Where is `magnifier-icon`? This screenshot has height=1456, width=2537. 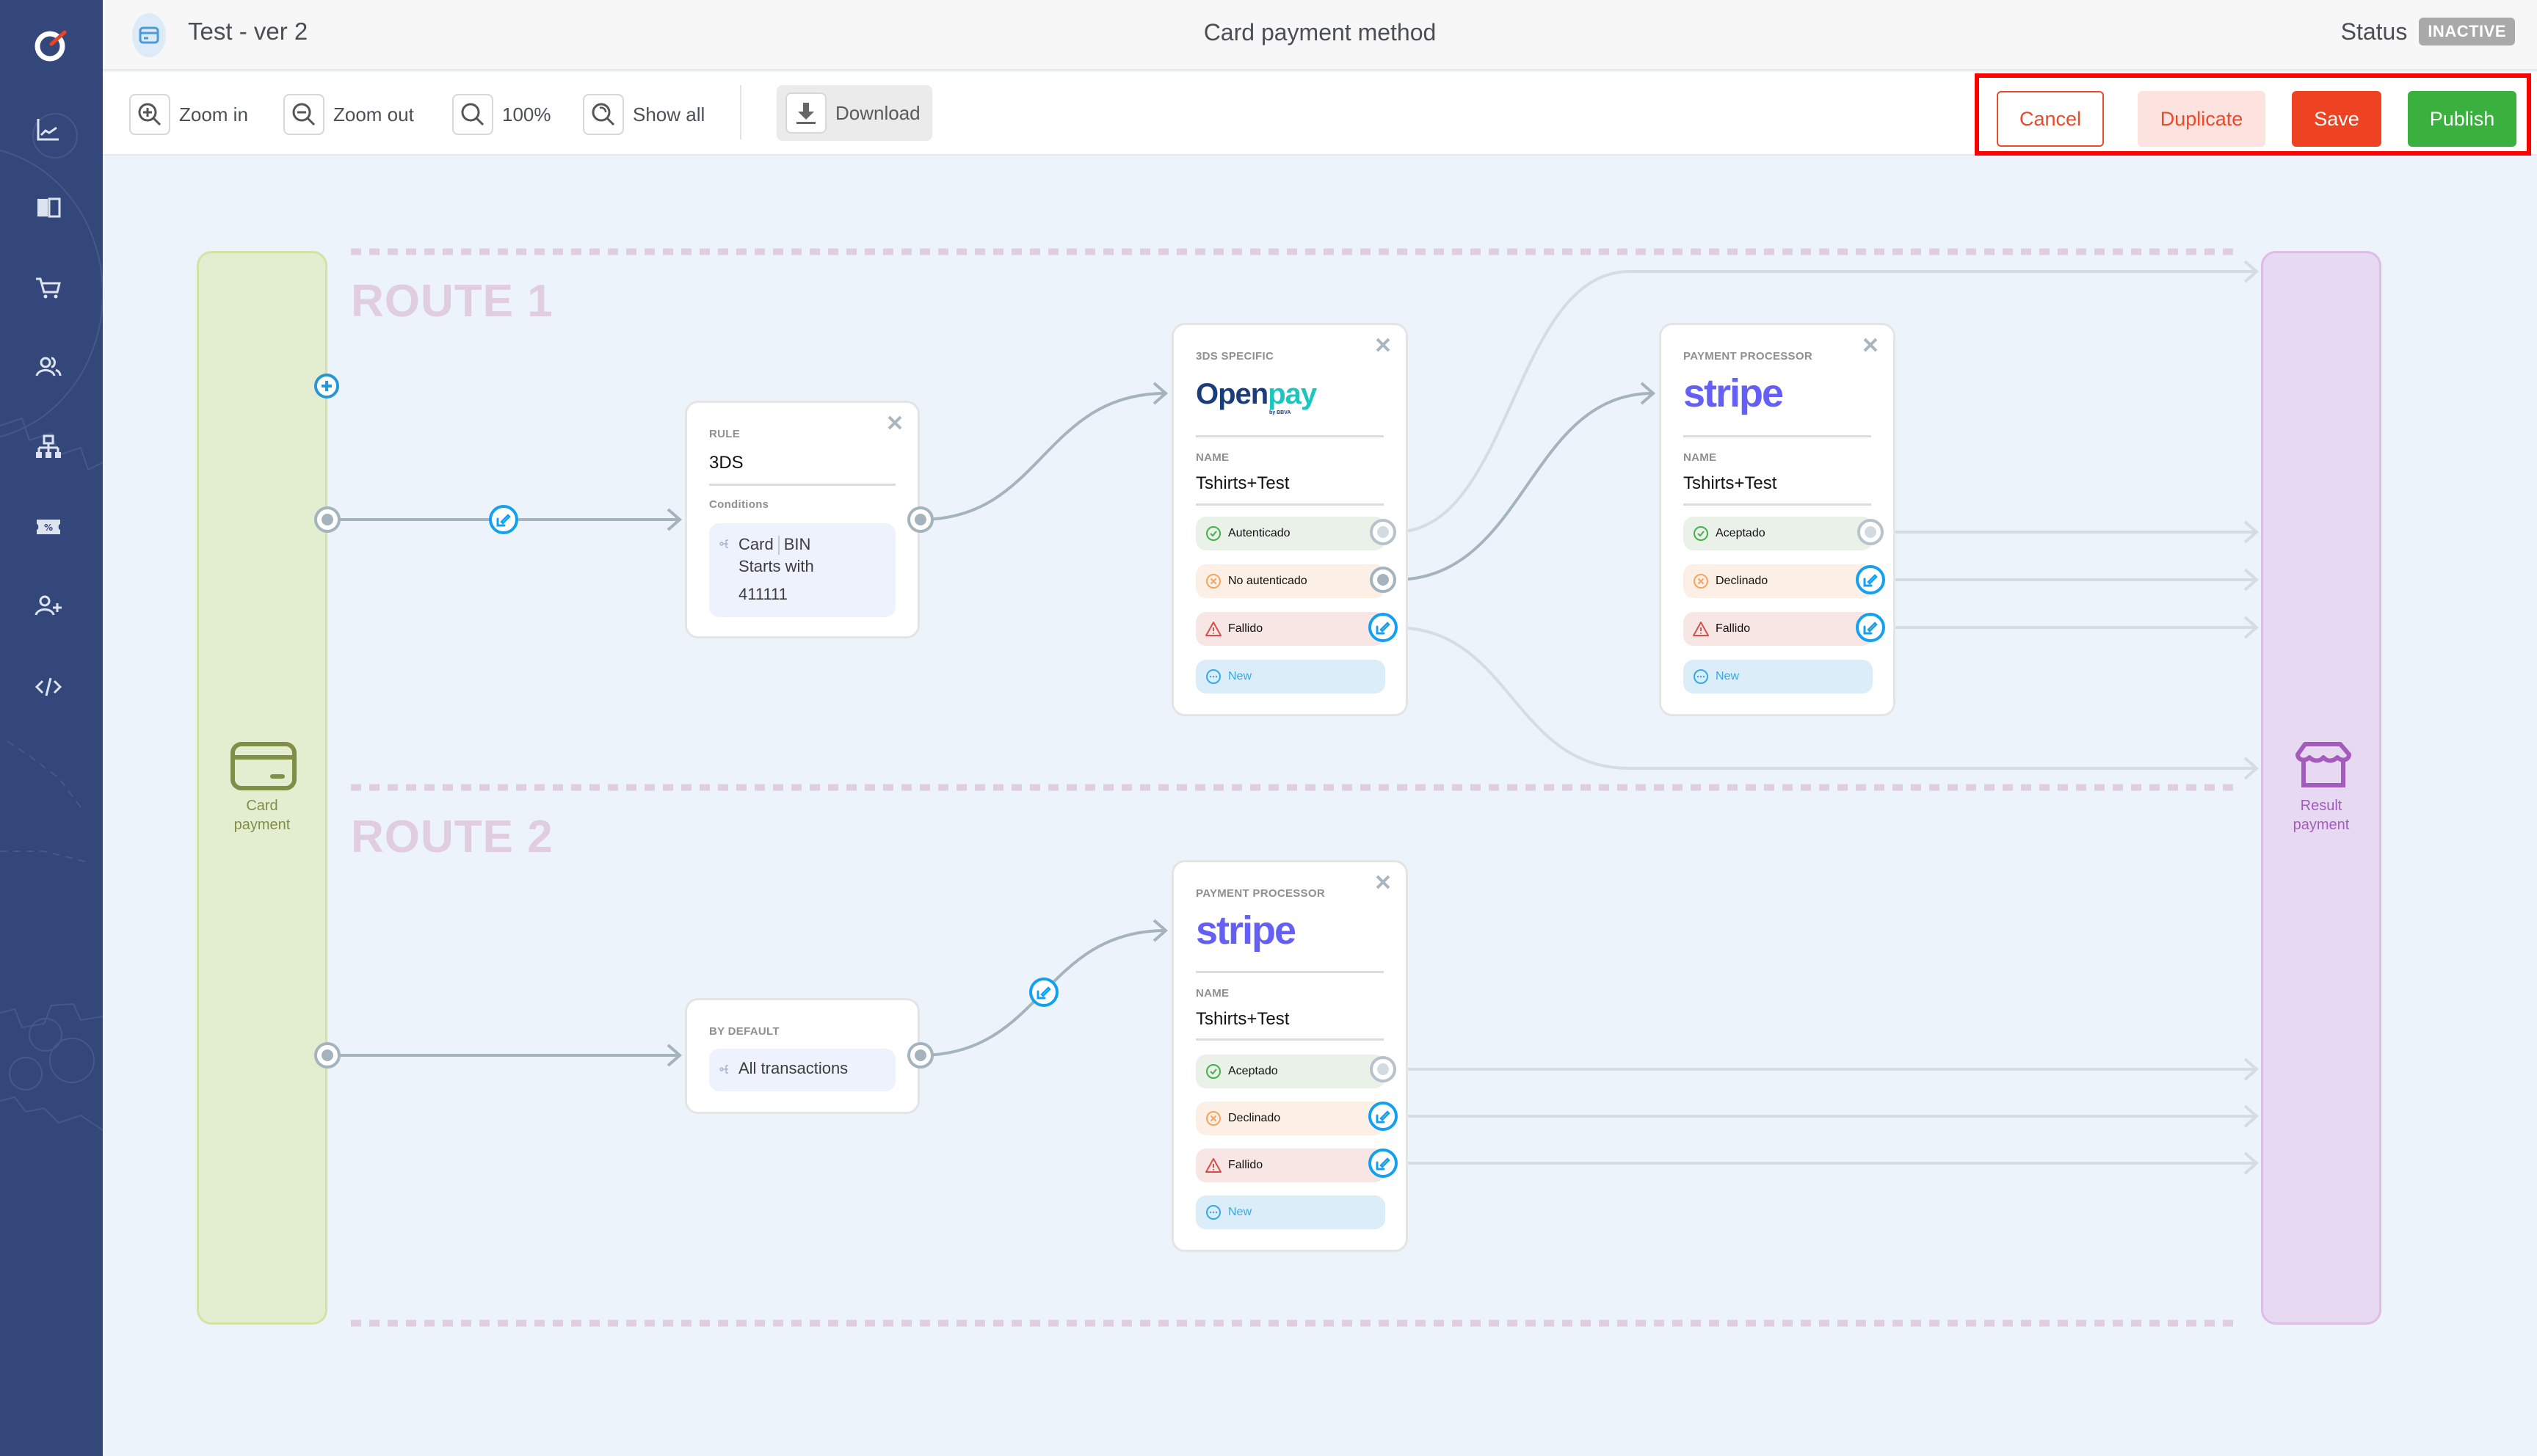
magnifier-icon is located at coordinates (472, 114).